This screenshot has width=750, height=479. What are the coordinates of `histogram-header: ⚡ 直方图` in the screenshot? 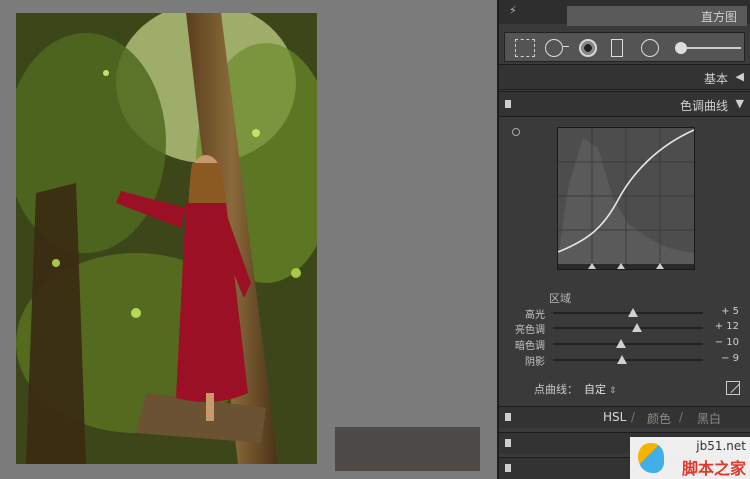 It's located at (624, 13).